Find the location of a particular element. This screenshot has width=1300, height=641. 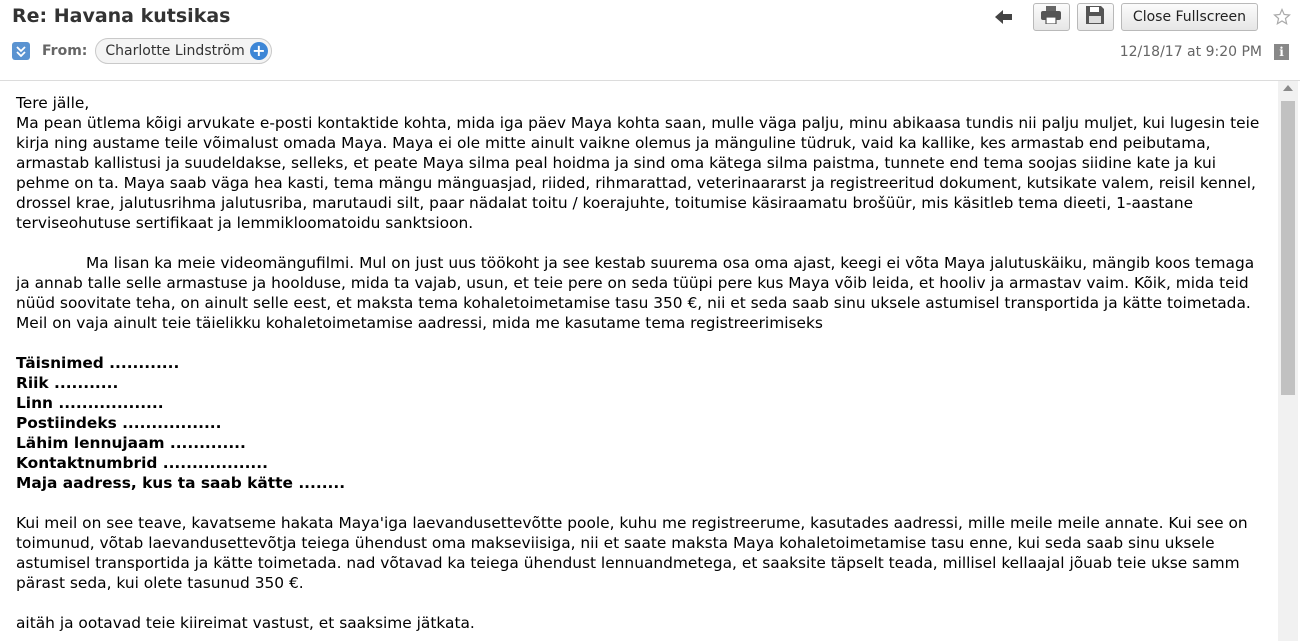

message-subject: Re: Havana kutsikas is located at coordinates (121, 16).